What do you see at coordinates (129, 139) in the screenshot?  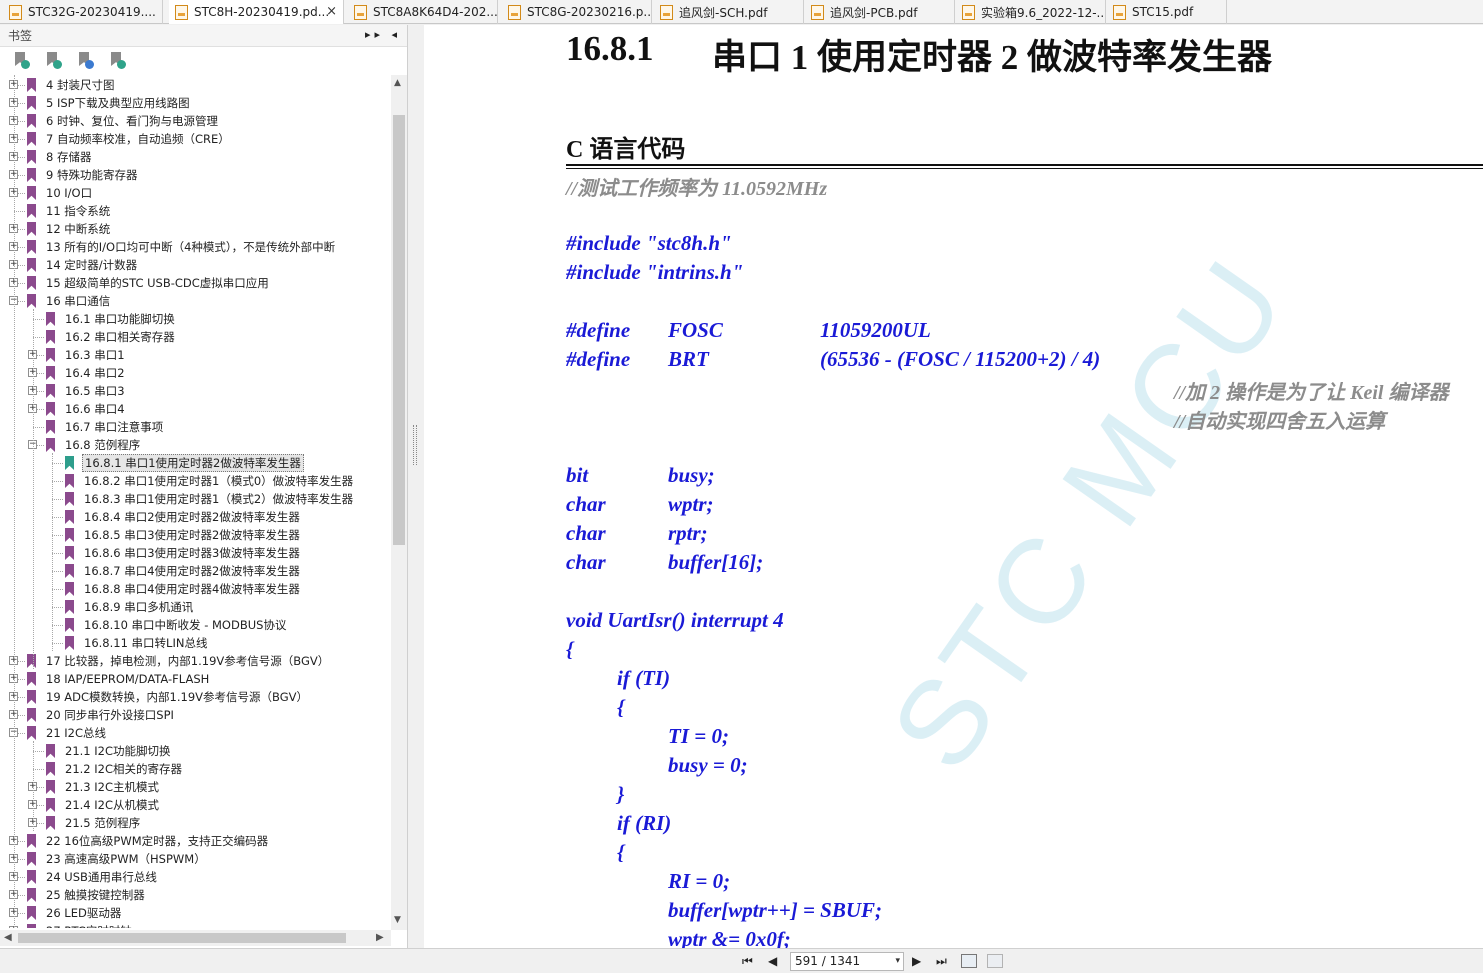 I see `bookmark-item: 7 自动频率校准，自动追频（CRE）` at bounding box center [129, 139].